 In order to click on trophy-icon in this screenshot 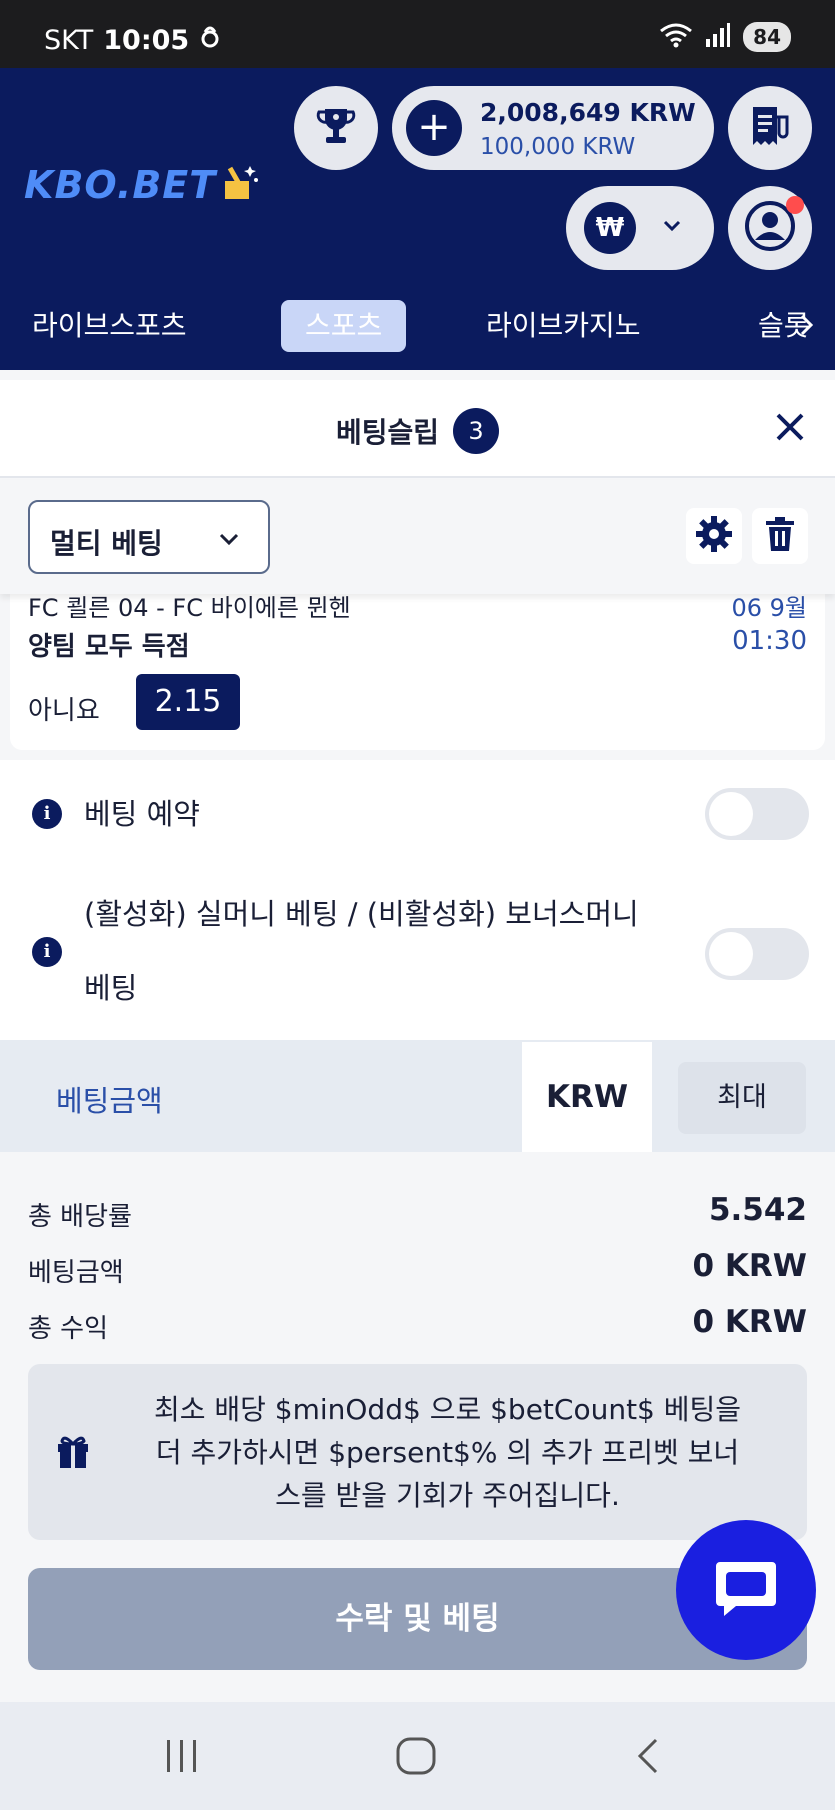, I will do `click(336, 128)`.